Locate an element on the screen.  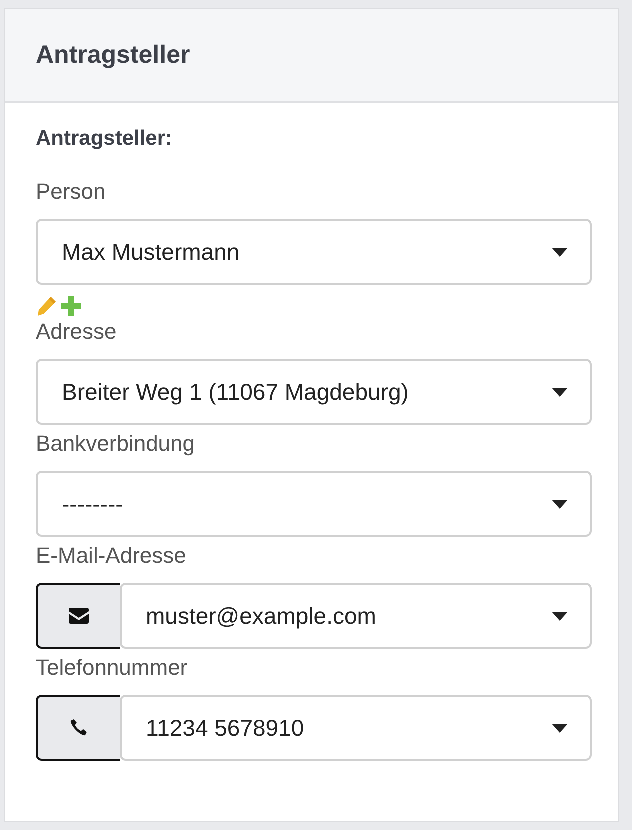
select-field: Max Mustermann is located at coordinates (314, 252).